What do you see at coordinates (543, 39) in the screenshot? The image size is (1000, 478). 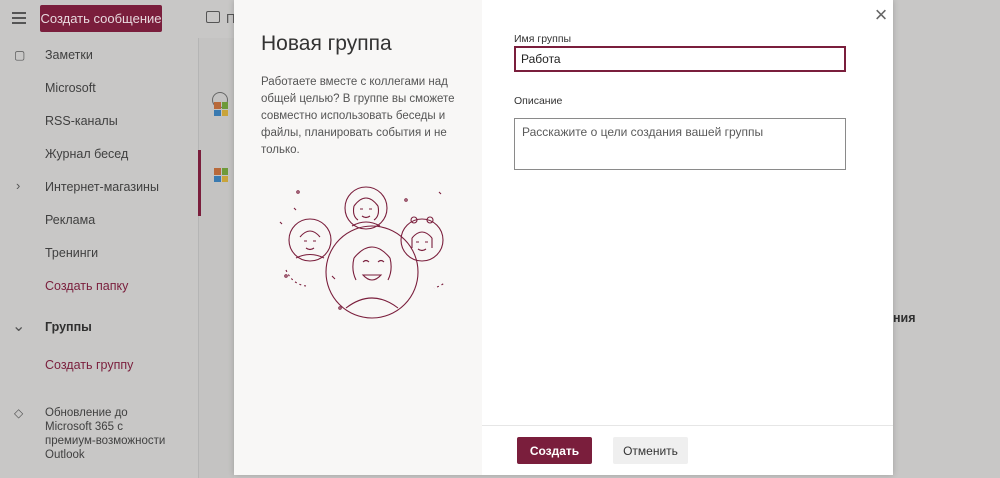 I see `group-name-label: Имя группы` at bounding box center [543, 39].